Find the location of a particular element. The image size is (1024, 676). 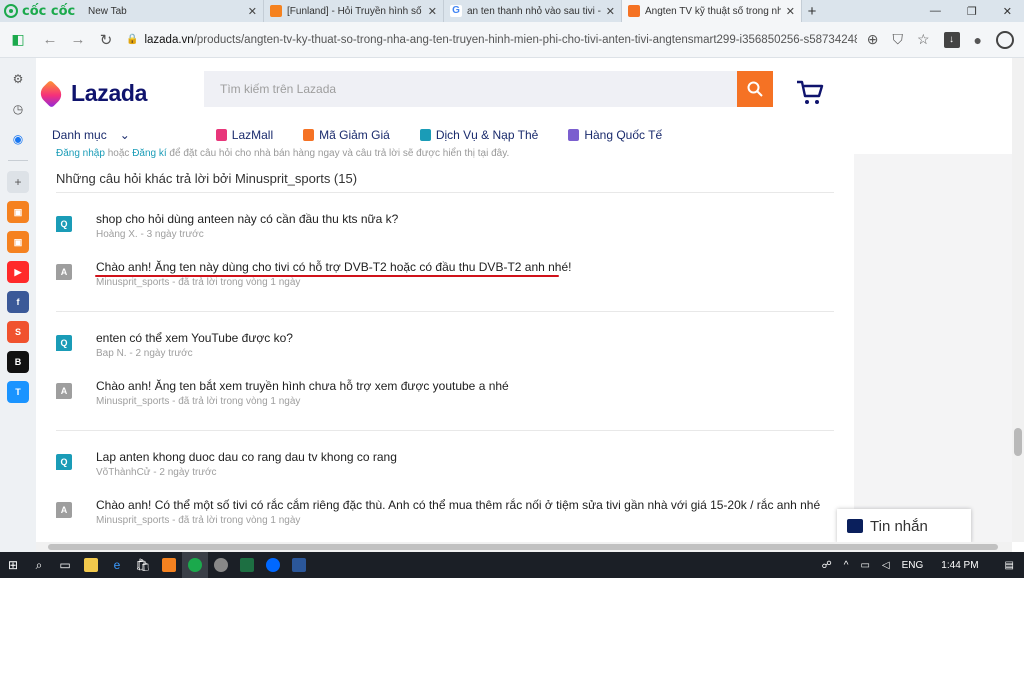

network-icon: ▭ is located at coordinates (864, 565).